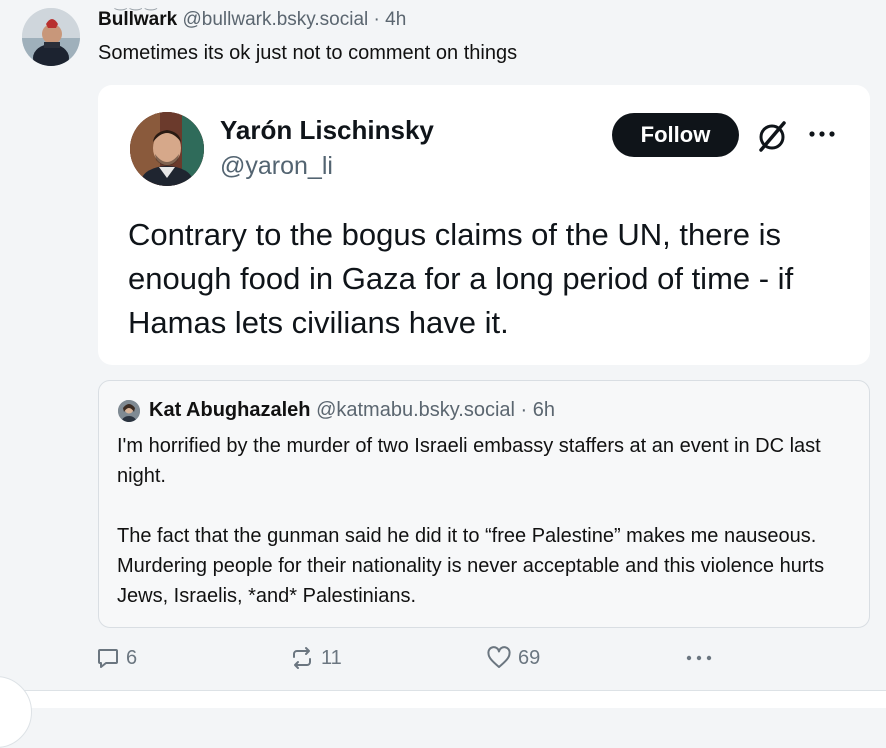 This screenshot has height=748, width=886. Describe the element at coordinates (822, 134) in the screenshot. I see `tweet-more-icon` at that location.